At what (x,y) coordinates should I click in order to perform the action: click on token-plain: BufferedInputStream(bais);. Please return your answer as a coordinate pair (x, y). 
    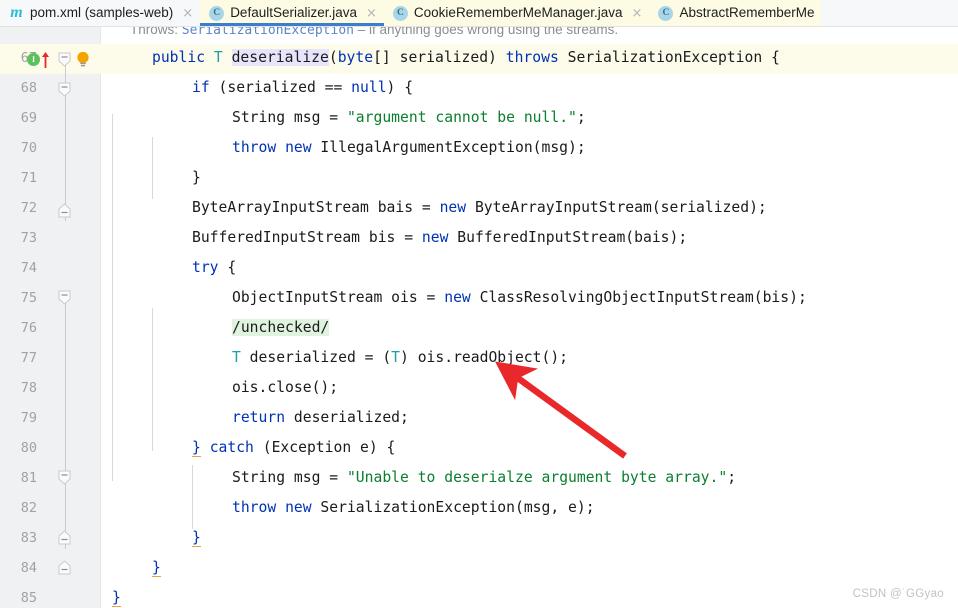
    Looking at the image, I should click on (568, 237).